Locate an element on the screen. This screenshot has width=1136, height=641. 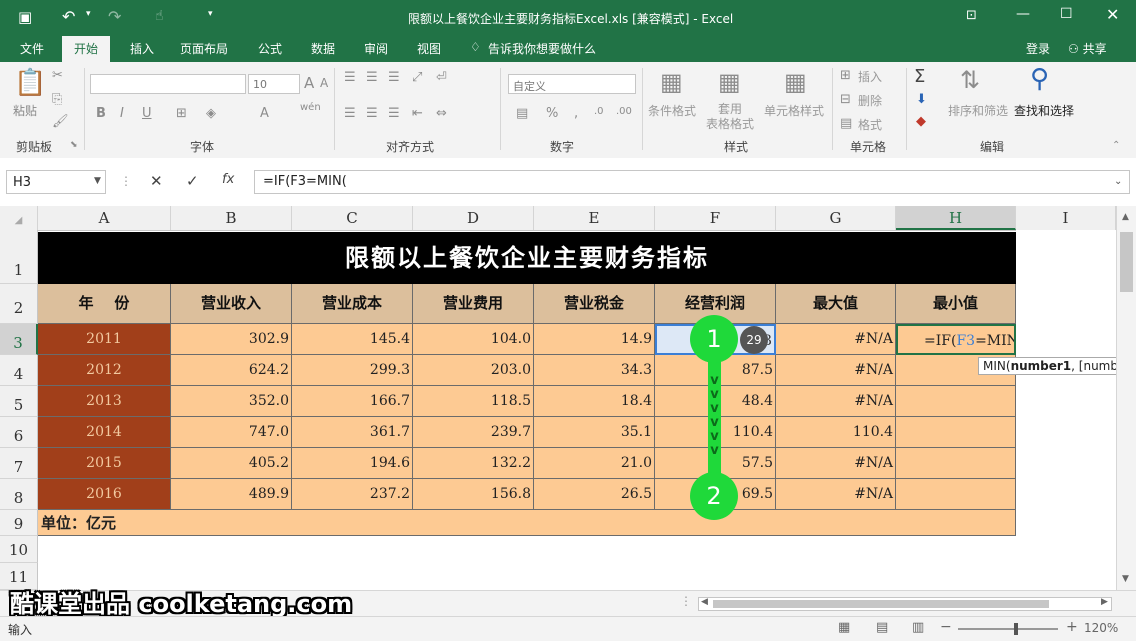
data-cell: 624.2 is located at coordinates (231, 370).